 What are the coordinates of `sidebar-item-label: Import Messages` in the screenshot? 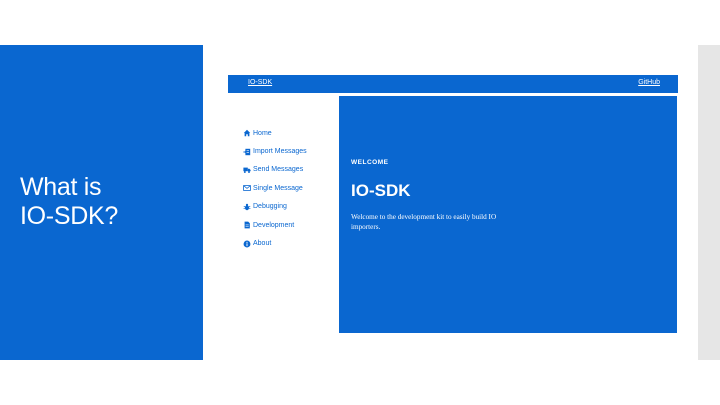 It's located at (280, 152).